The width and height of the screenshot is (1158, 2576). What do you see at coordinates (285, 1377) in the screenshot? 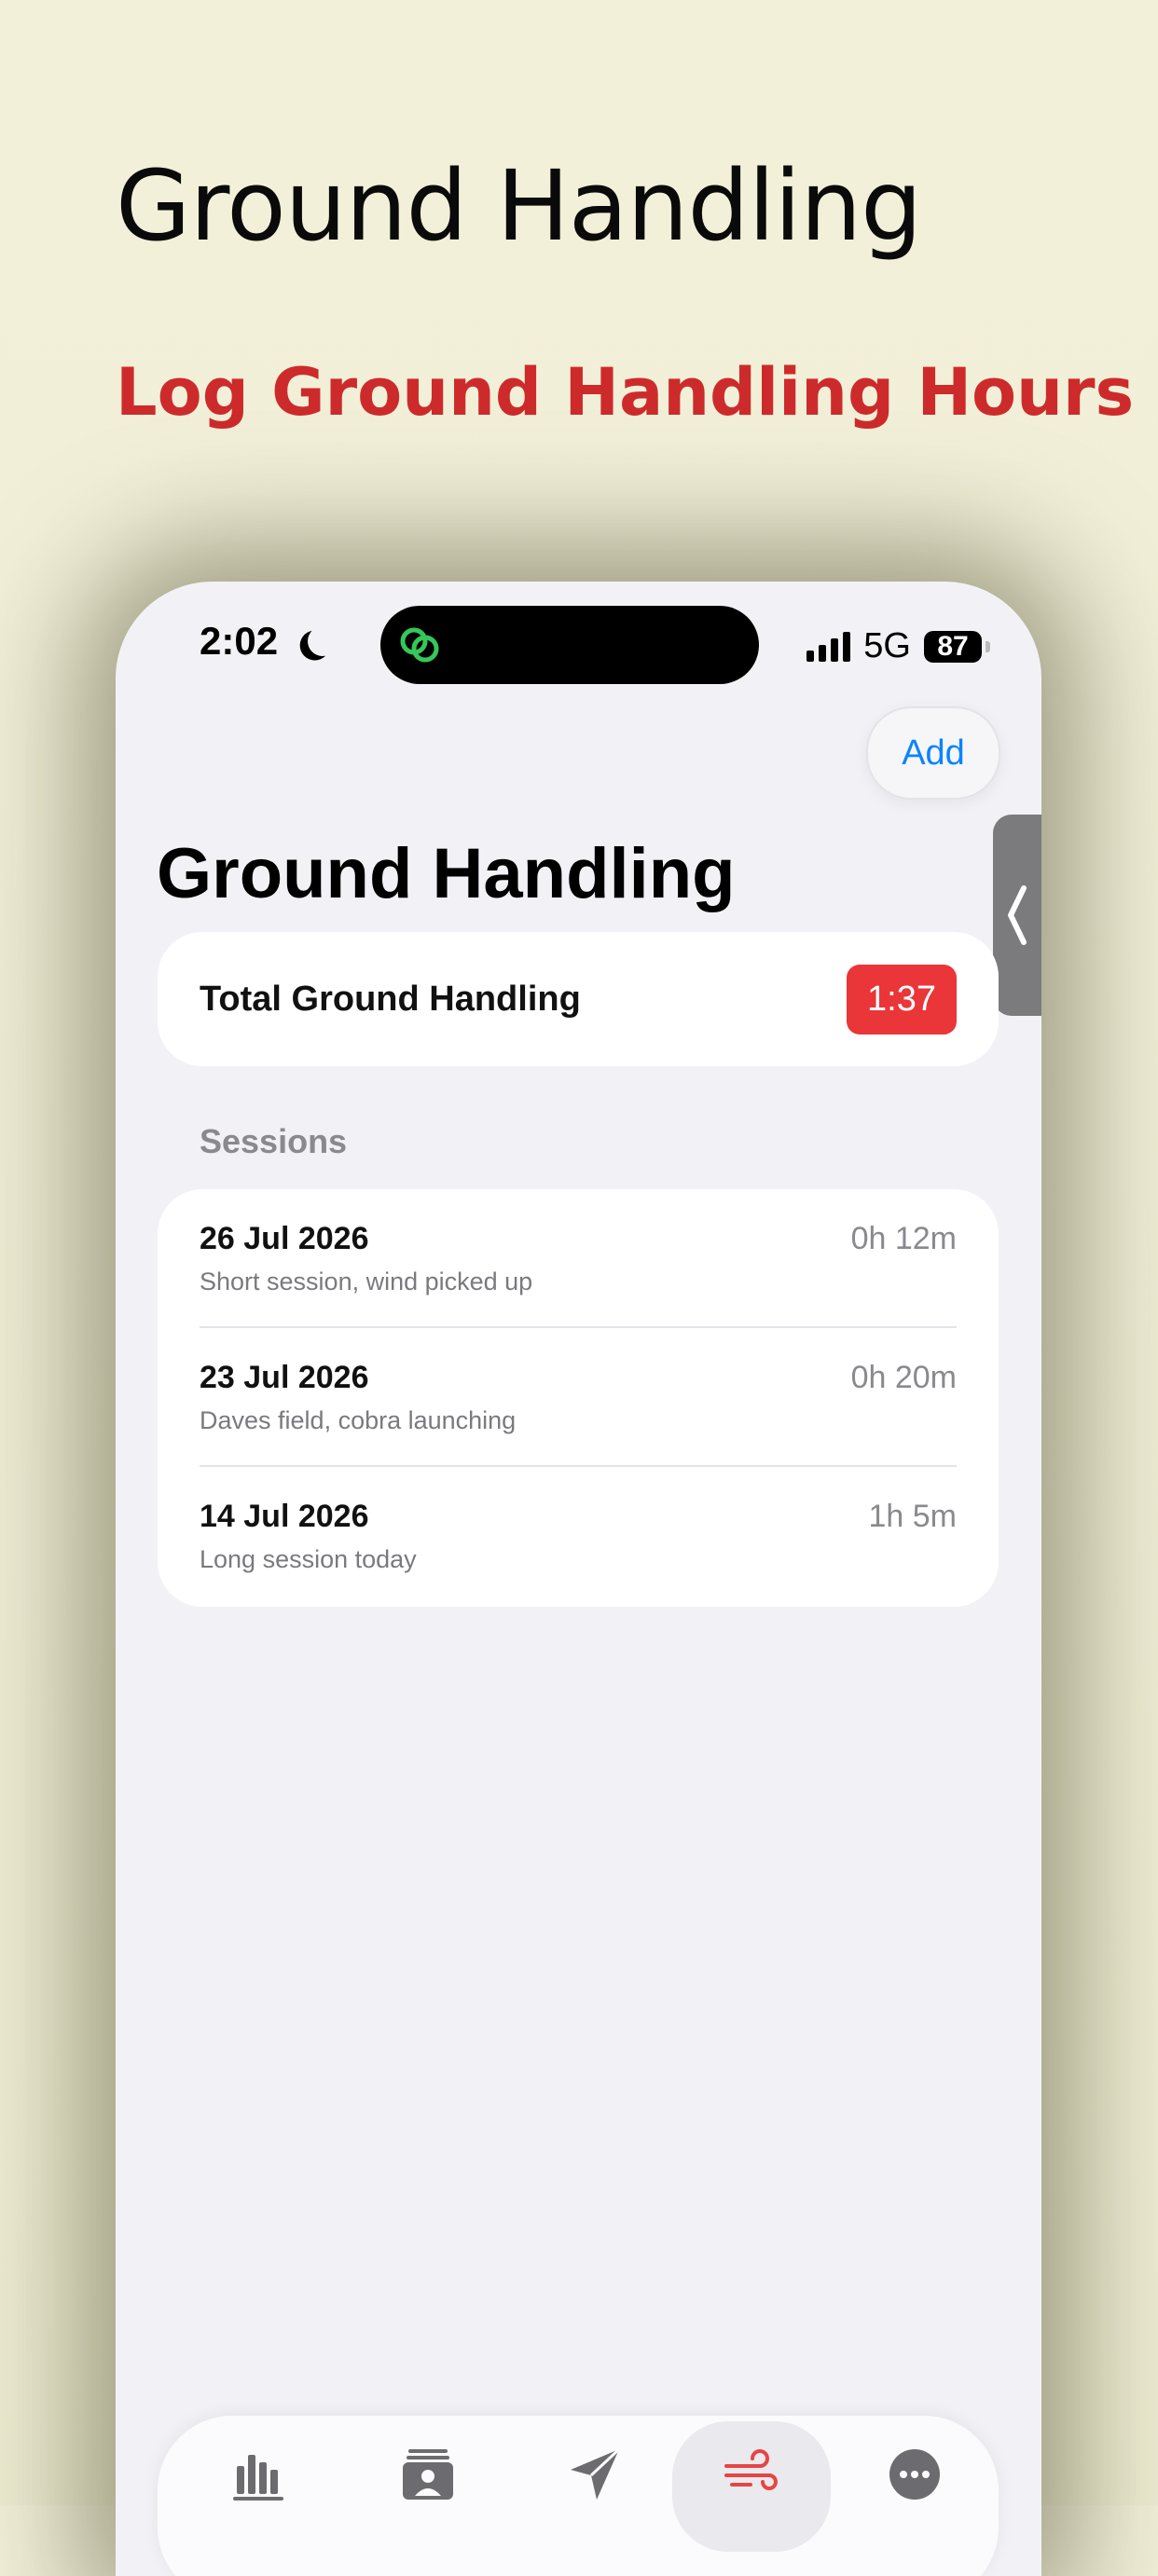
I see `session-date: 23 Jul 2026` at bounding box center [285, 1377].